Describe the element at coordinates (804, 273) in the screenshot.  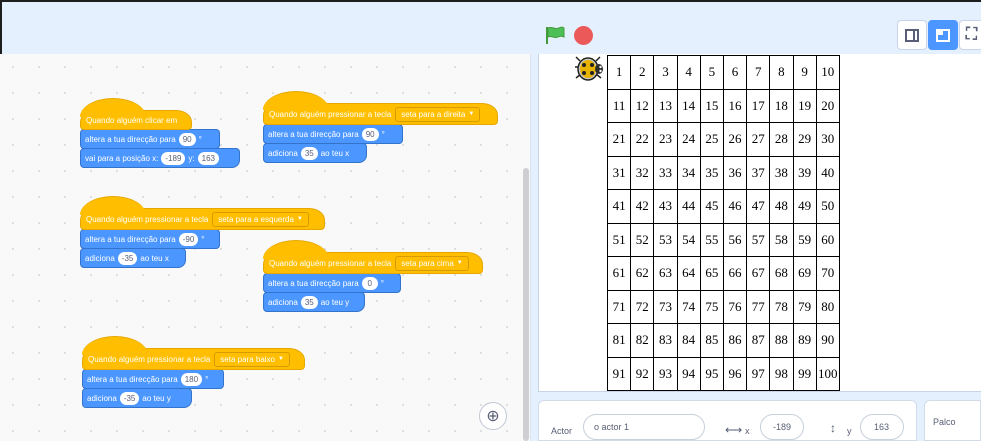
I see `grid-cell: 69` at that location.